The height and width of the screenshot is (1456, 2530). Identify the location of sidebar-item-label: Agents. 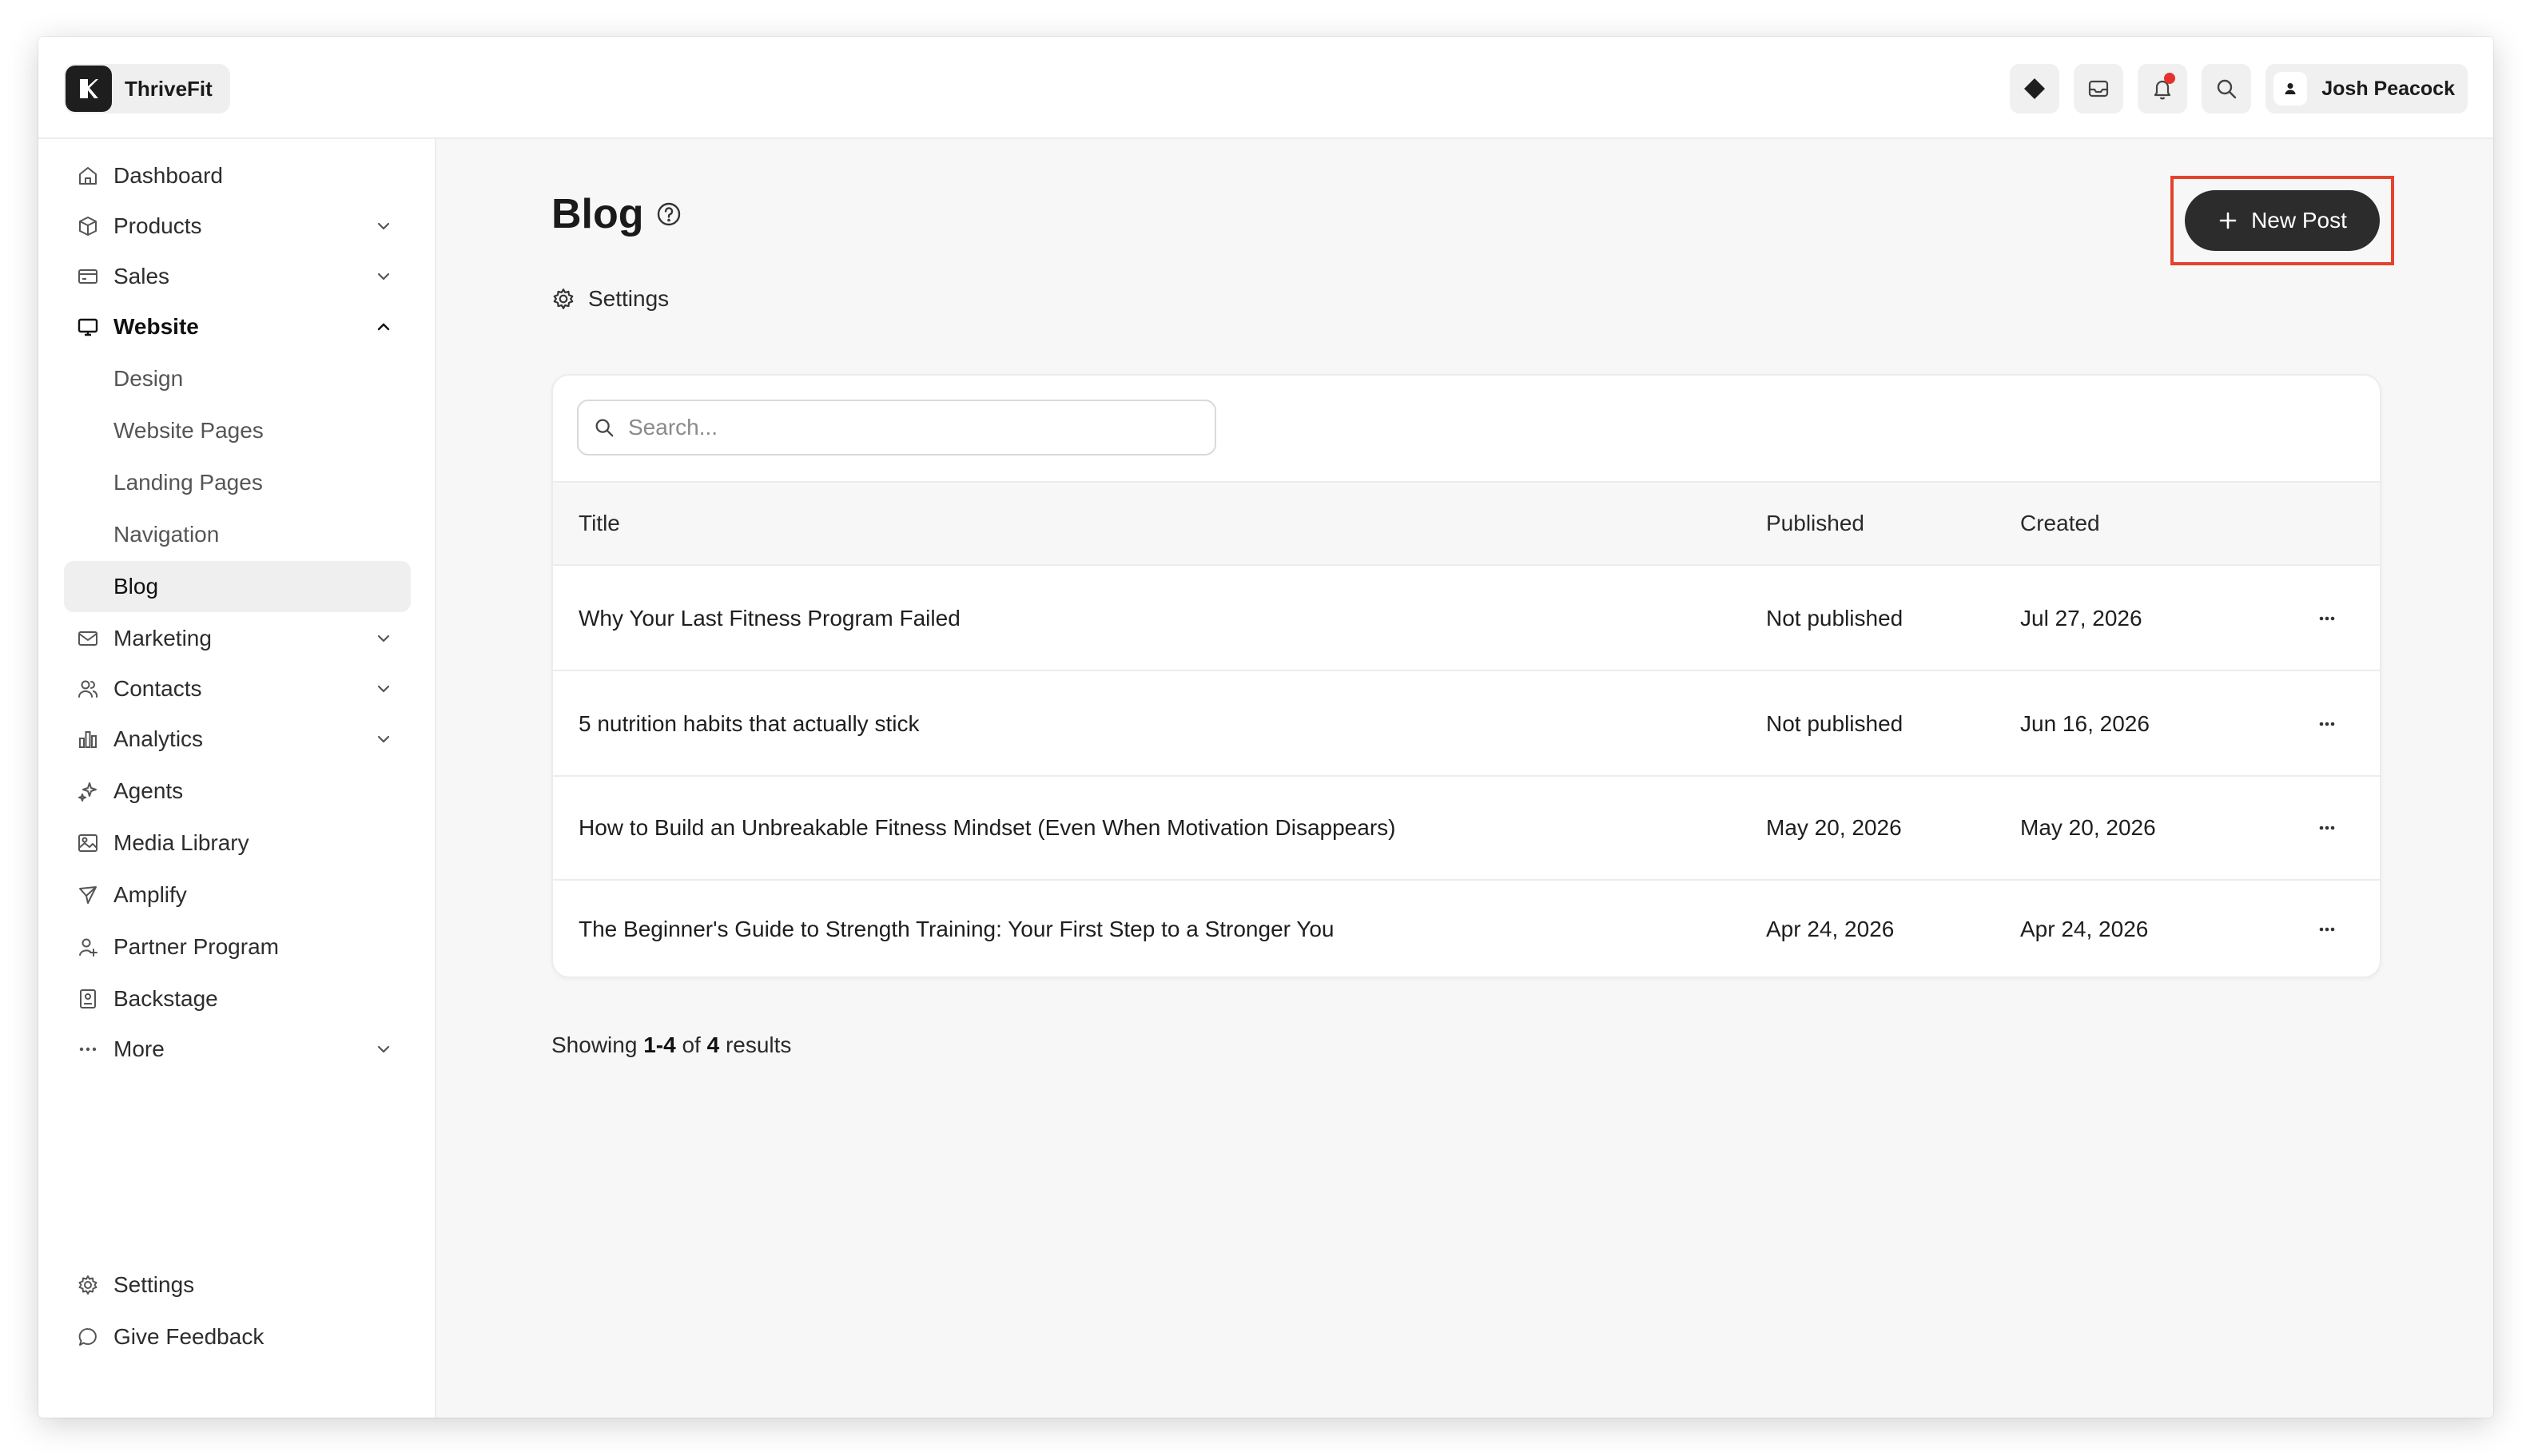
(148, 790).